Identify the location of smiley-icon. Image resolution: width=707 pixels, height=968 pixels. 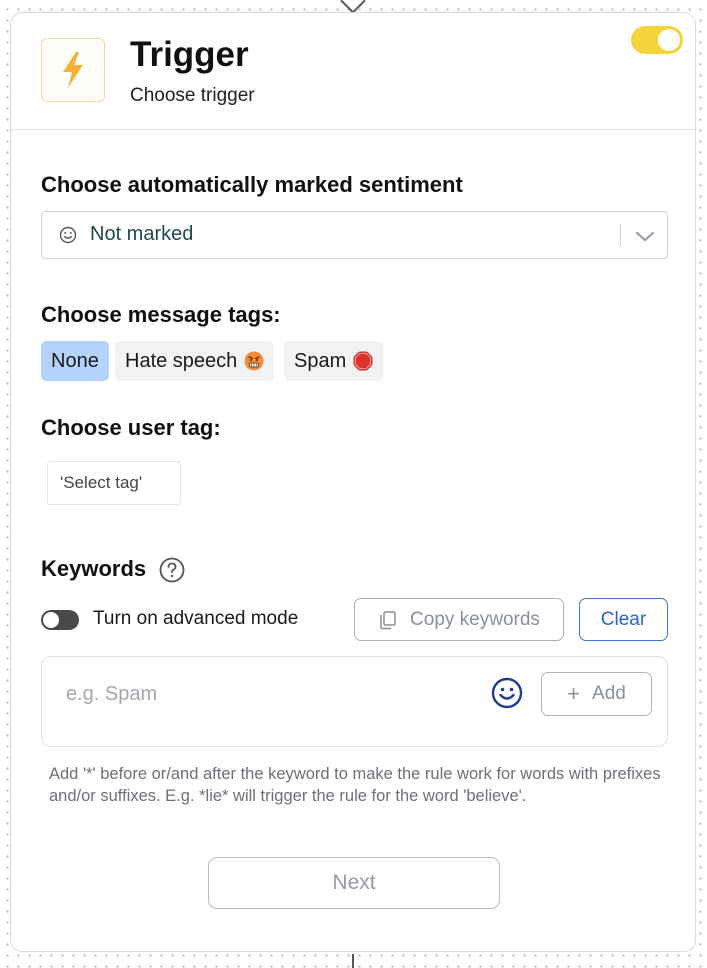
(68, 235).